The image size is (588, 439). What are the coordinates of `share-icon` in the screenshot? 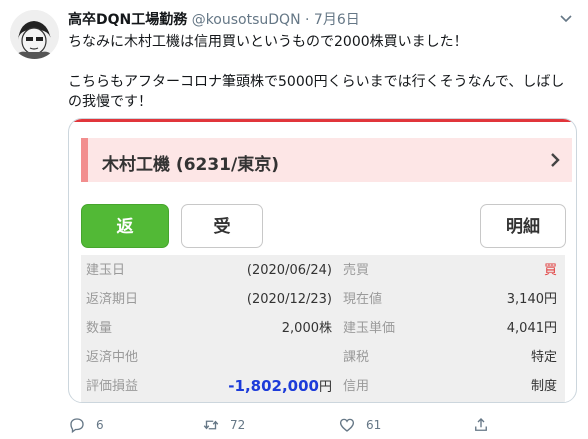 It's located at (481, 424).